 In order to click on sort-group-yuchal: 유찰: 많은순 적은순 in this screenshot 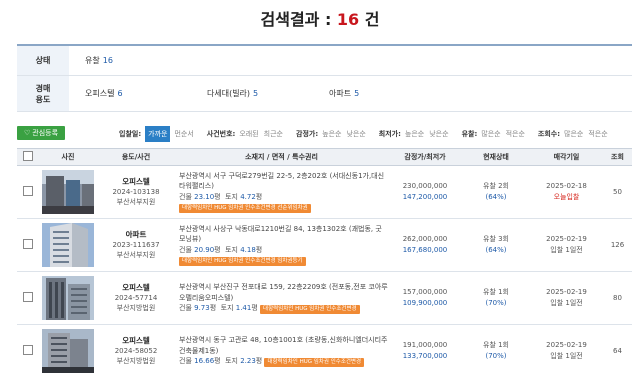, I will do `click(496, 134)`.